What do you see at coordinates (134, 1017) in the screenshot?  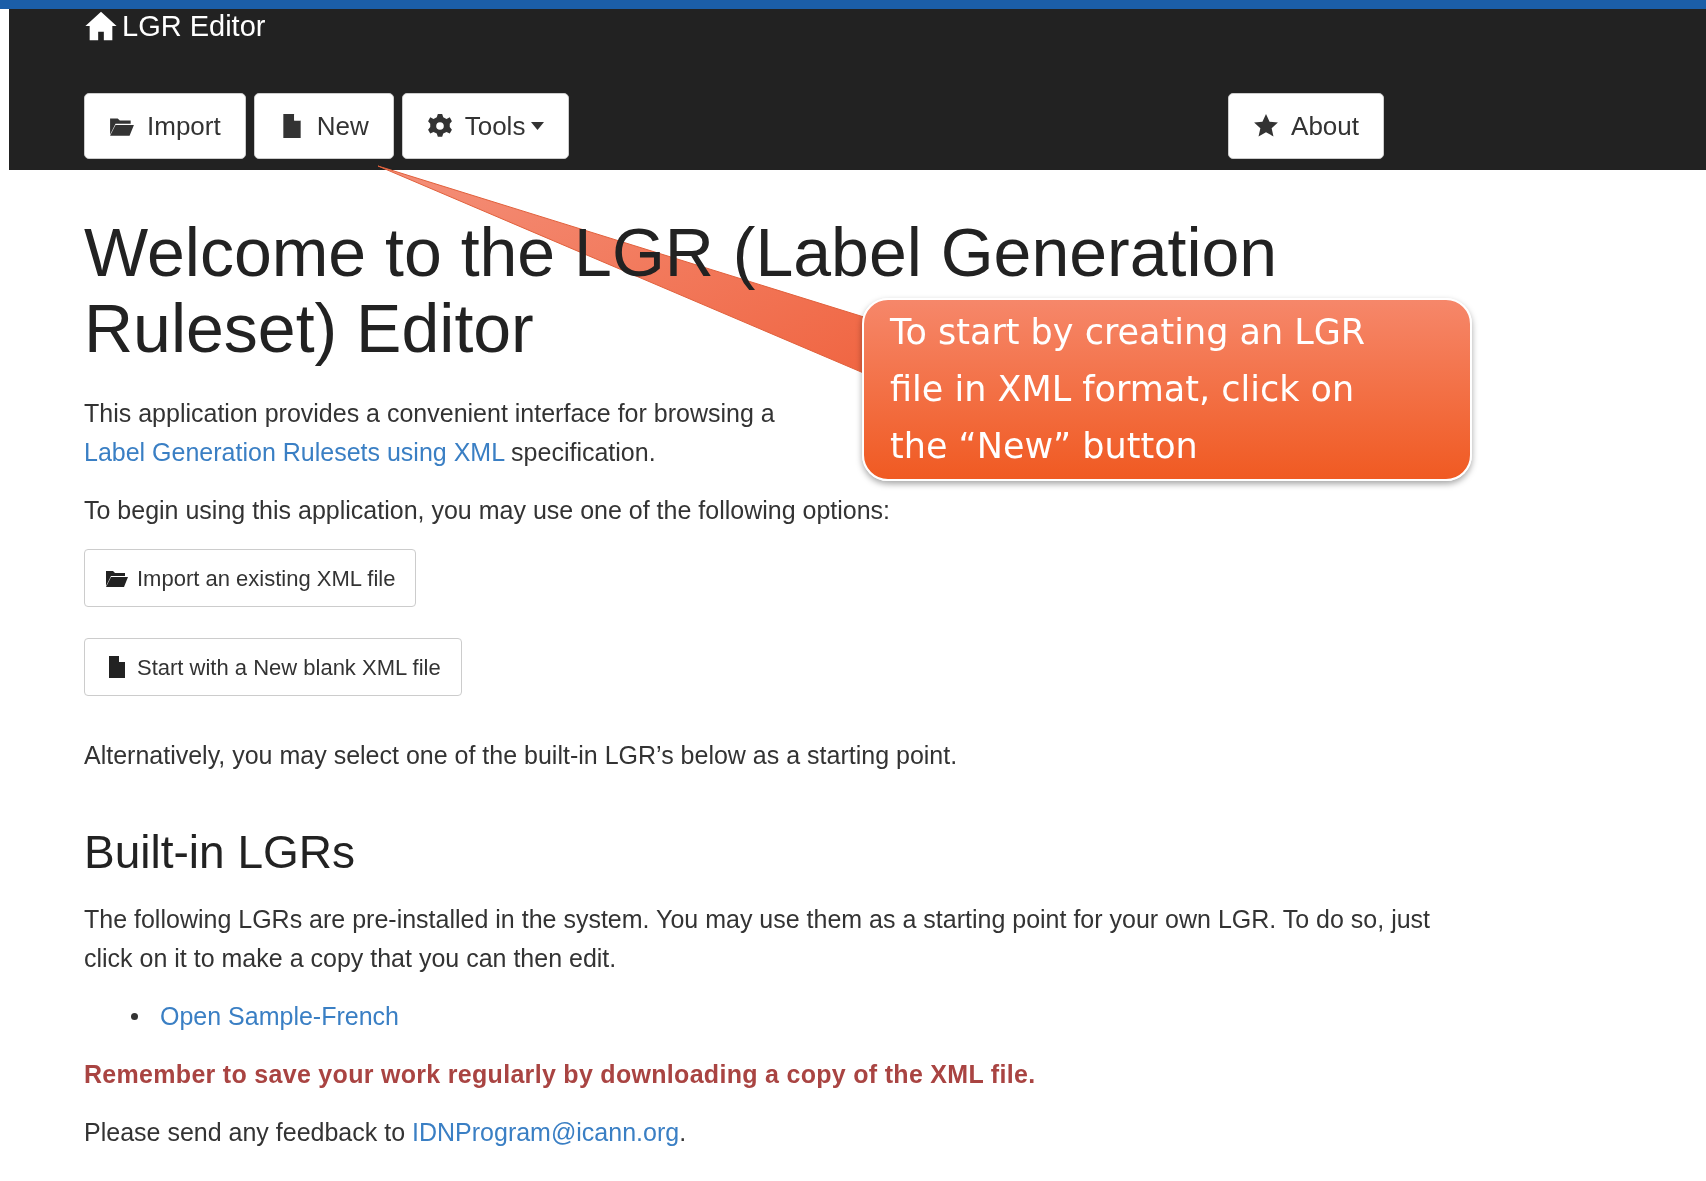 I see `bullet-icon` at bounding box center [134, 1017].